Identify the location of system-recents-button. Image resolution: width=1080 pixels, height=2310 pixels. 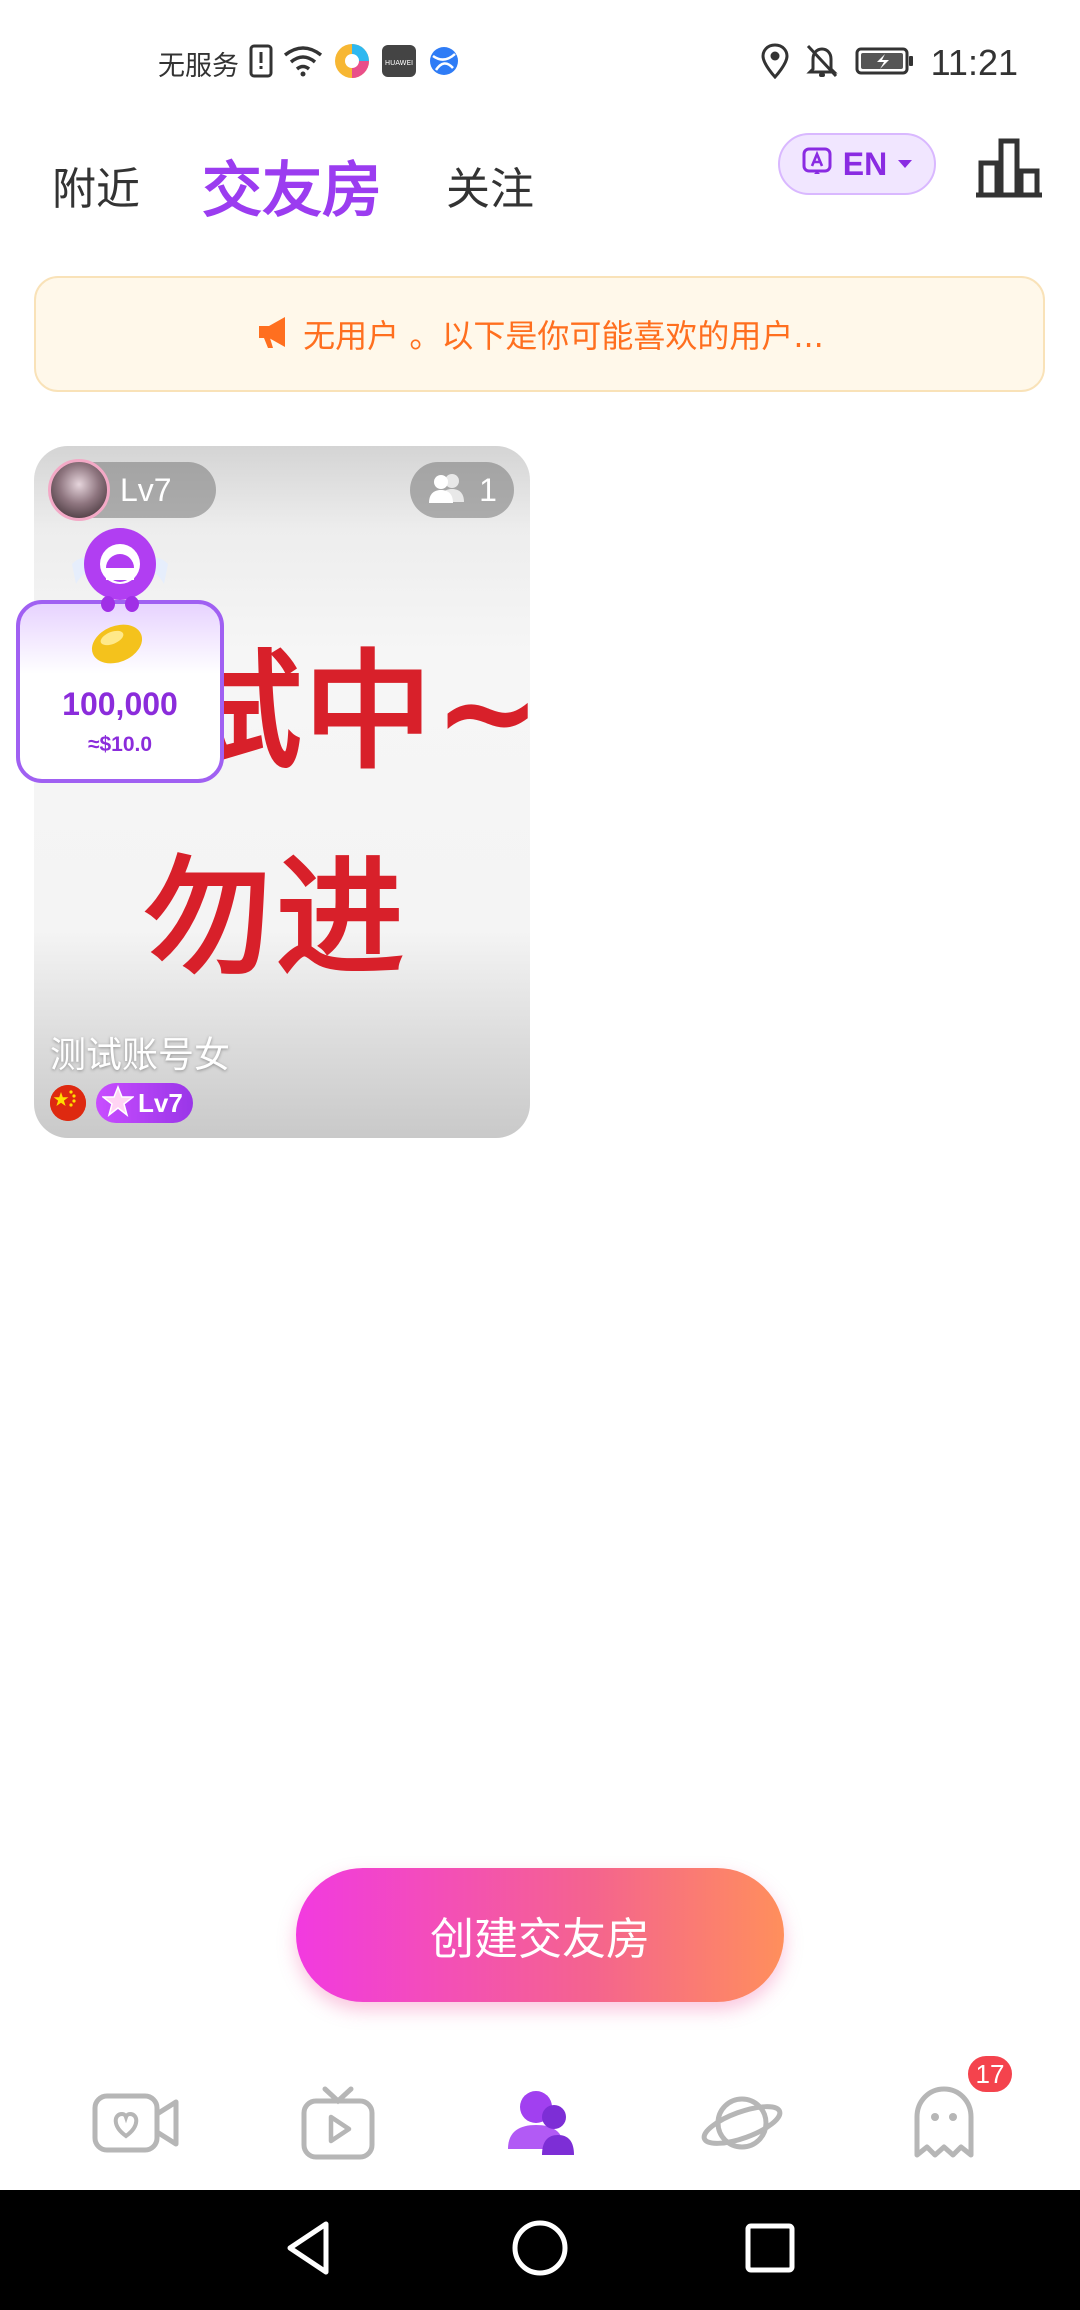
(770, 2250).